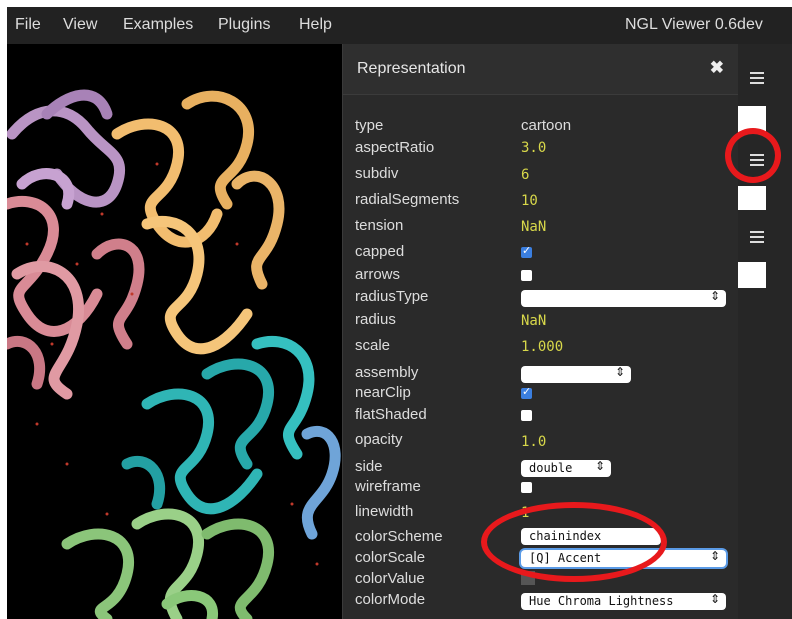 The height and width of the screenshot is (619, 792). I want to click on side-select: double ⇕, so click(566, 468).